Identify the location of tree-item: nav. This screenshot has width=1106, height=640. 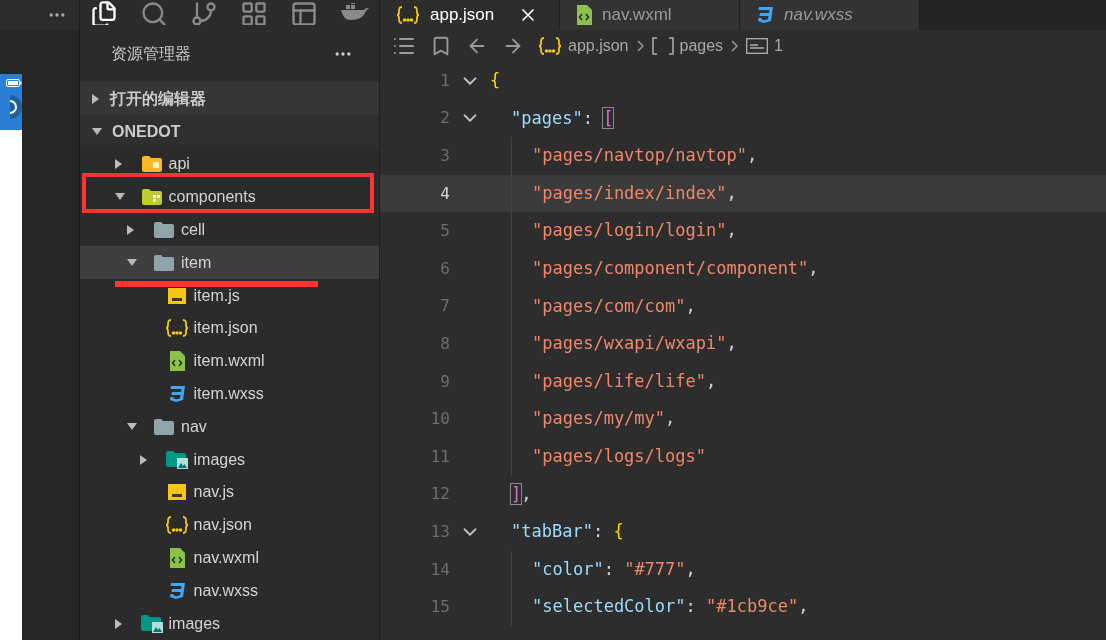
(229, 427).